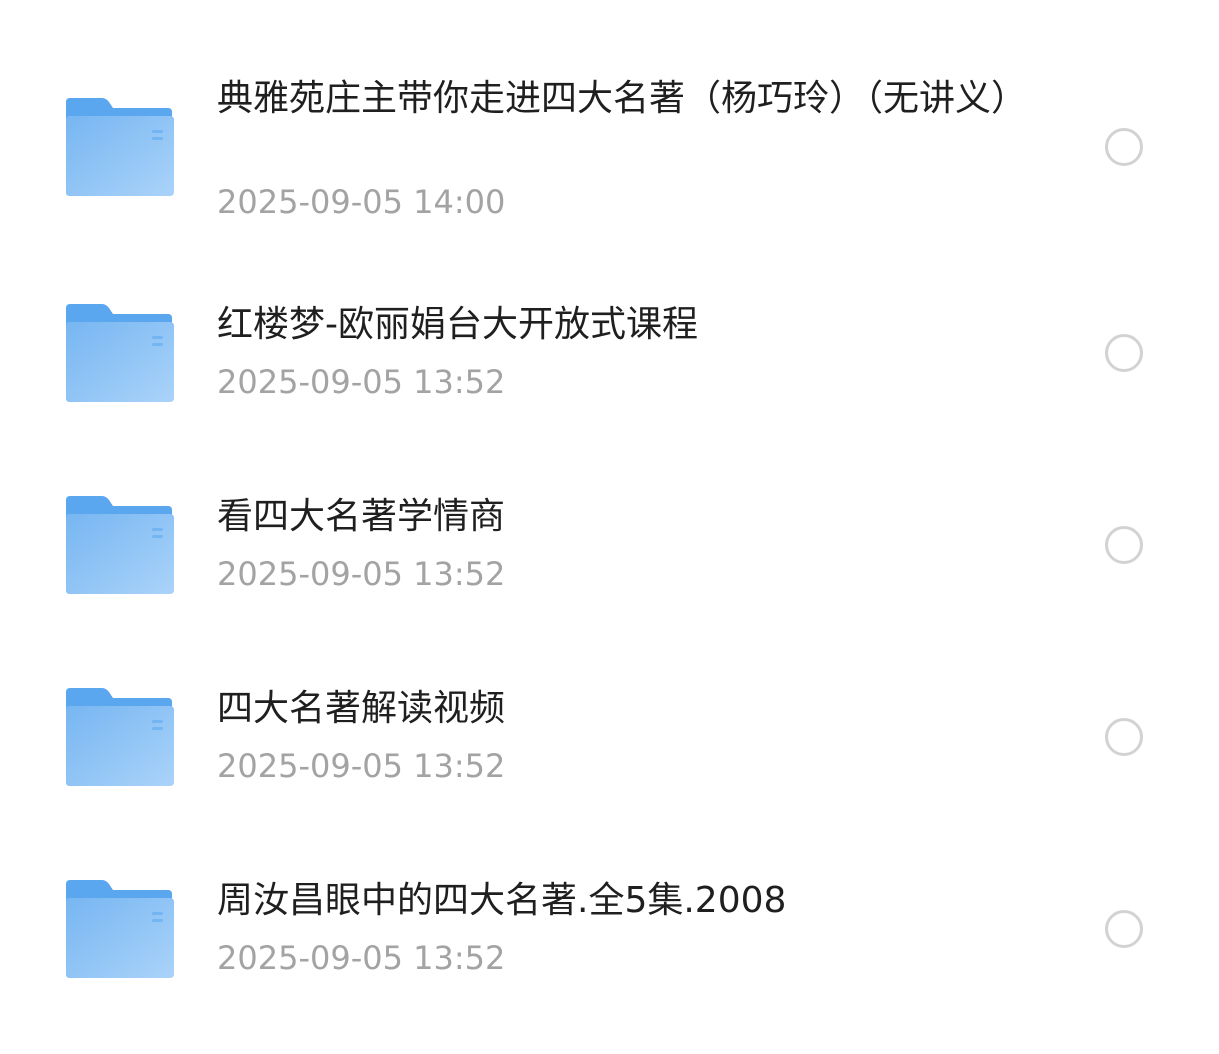 The height and width of the screenshot is (1054, 1219). Describe the element at coordinates (457, 324) in the screenshot. I see `folder-name: 红楼梦-欧丽娟台大开放式课程` at that location.